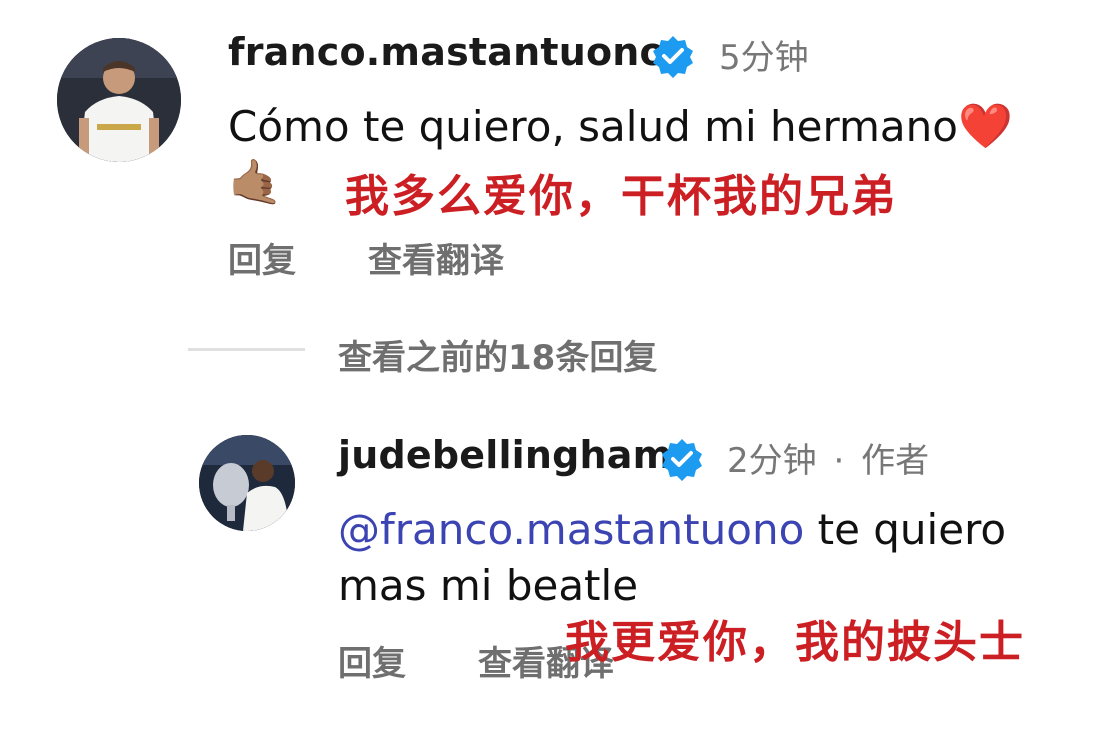 Image resolution: width=1107 pixels, height=729 pixels. I want to click on avatar-jude, so click(247, 483).